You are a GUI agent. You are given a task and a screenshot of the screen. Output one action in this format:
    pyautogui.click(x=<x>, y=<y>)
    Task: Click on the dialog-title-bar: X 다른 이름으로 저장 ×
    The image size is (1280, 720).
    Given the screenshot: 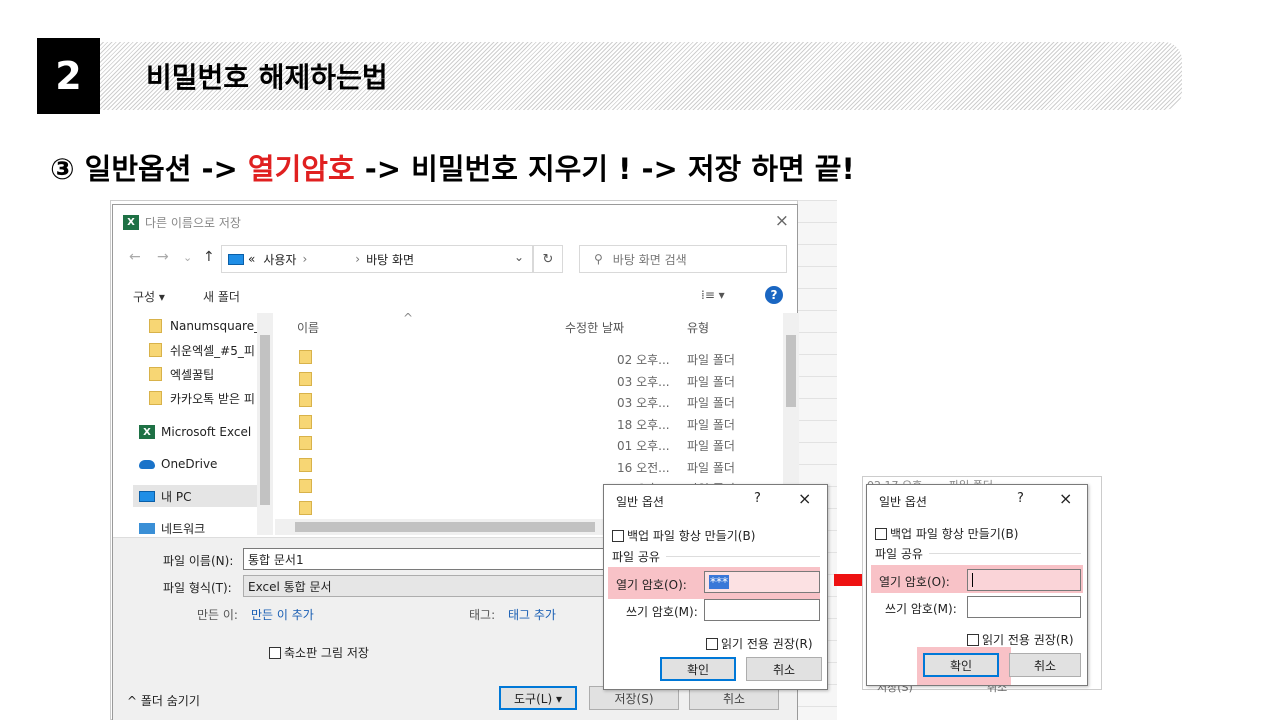 What is the action you would take?
    pyautogui.click(x=455, y=222)
    